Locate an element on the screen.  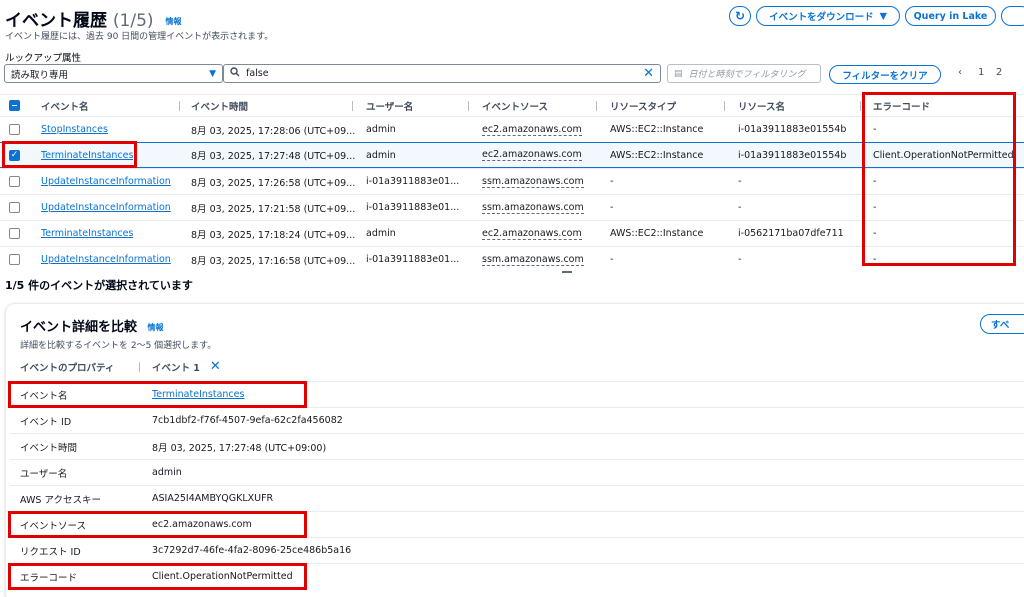
select-all-checkbox is located at coordinates (14, 105).